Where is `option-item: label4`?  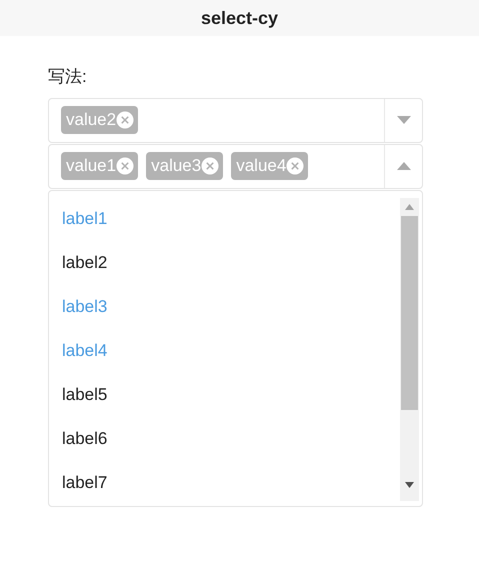 option-item: label4 is located at coordinates (85, 350).